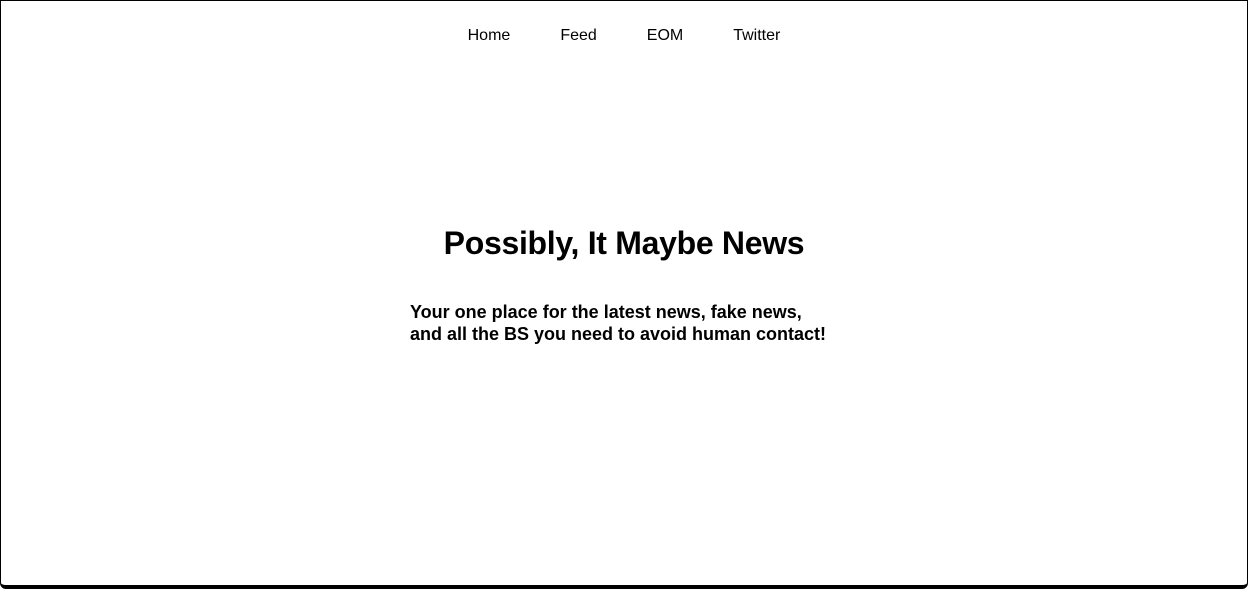 The width and height of the screenshot is (1248, 589). What do you see at coordinates (578, 36) in the screenshot?
I see `nav-link-feed: Feed` at bounding box center [578, 36].